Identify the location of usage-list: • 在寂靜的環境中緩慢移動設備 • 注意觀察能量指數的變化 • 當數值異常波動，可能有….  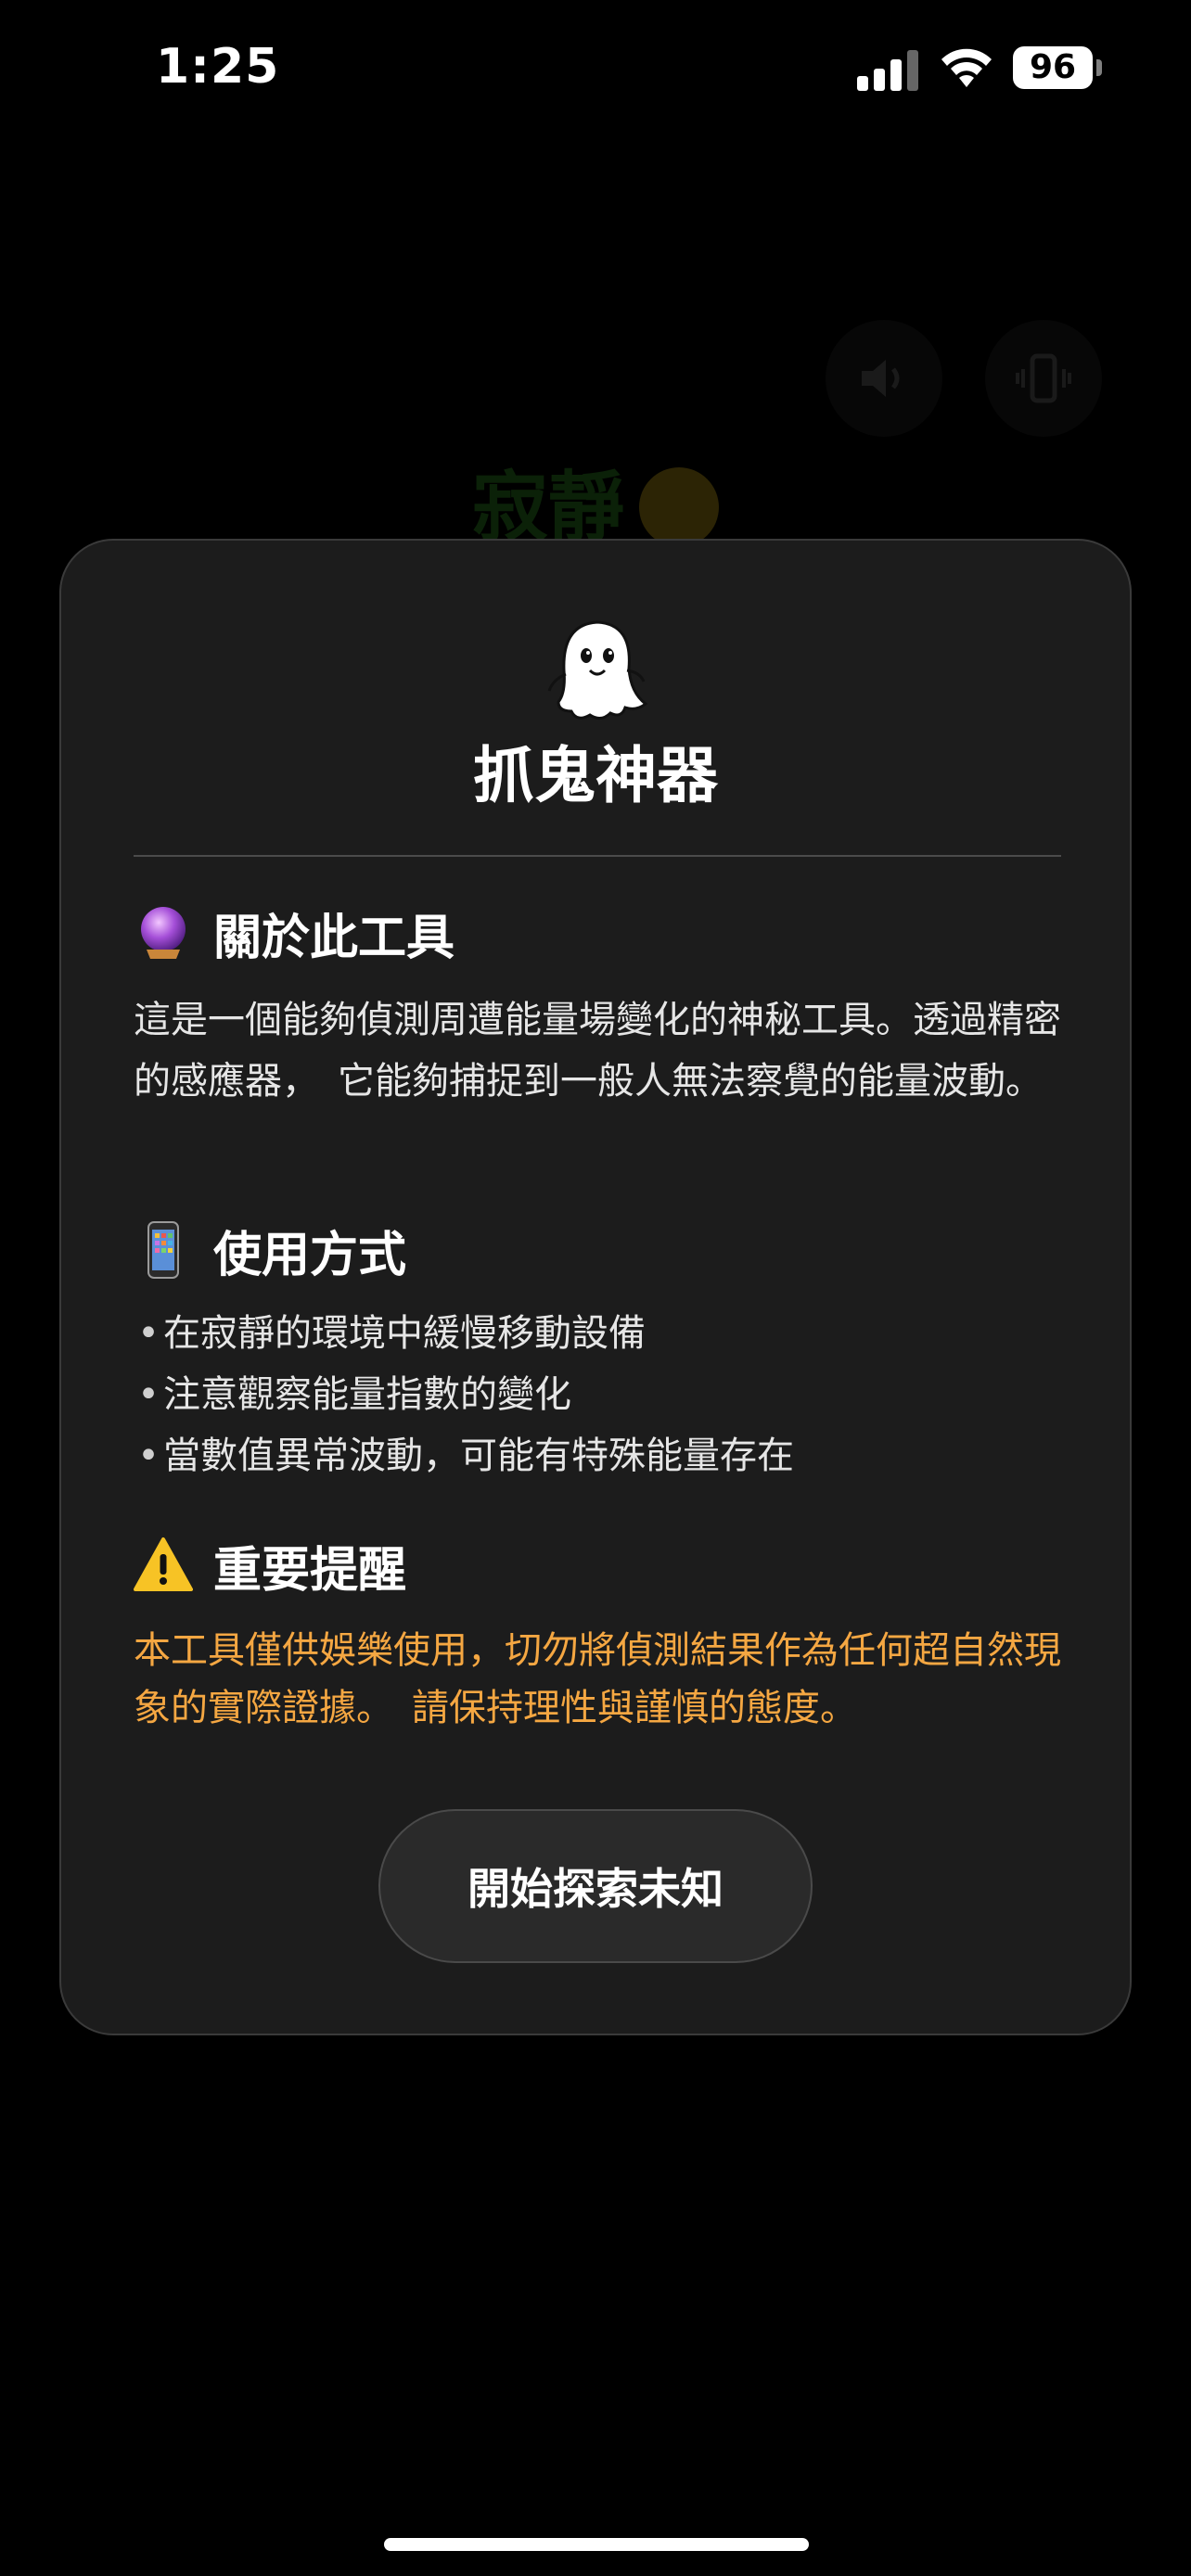
(602, 1394).